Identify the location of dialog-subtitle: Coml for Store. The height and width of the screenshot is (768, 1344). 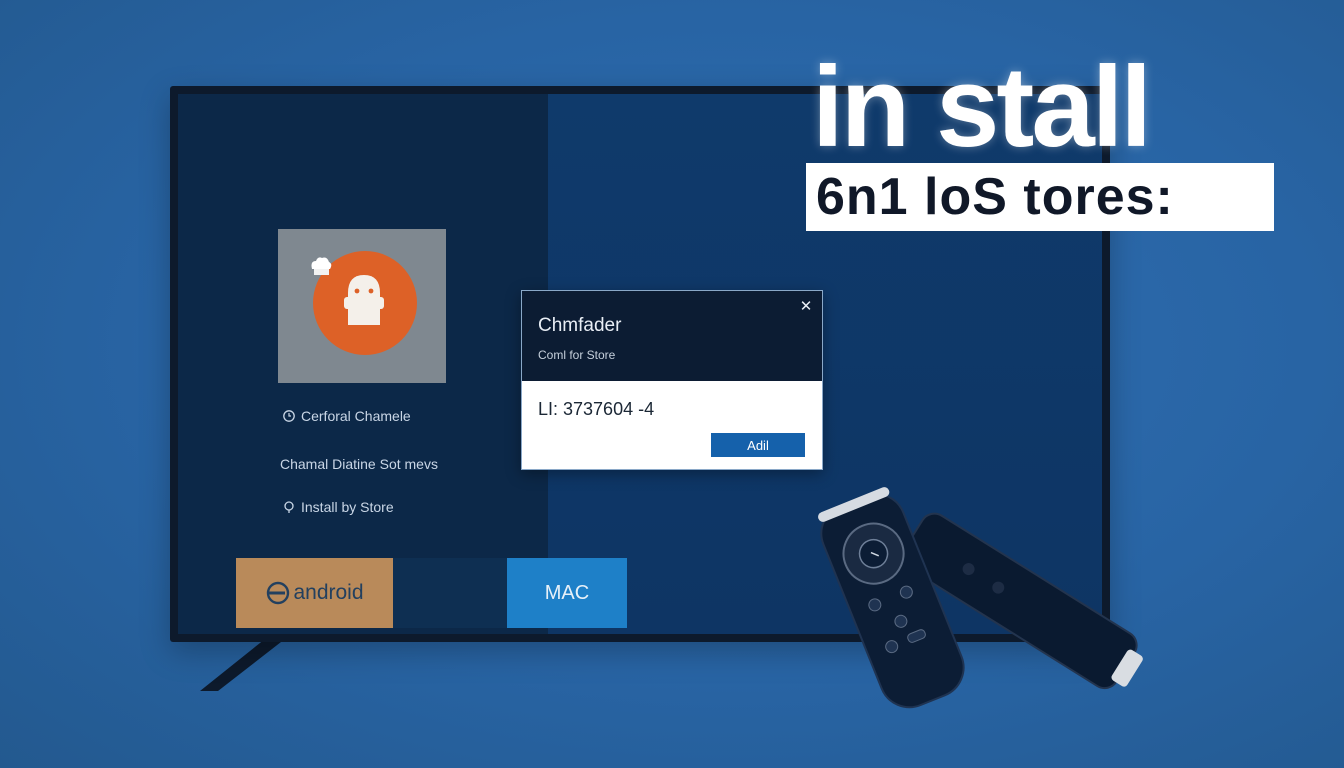
(577, 355).